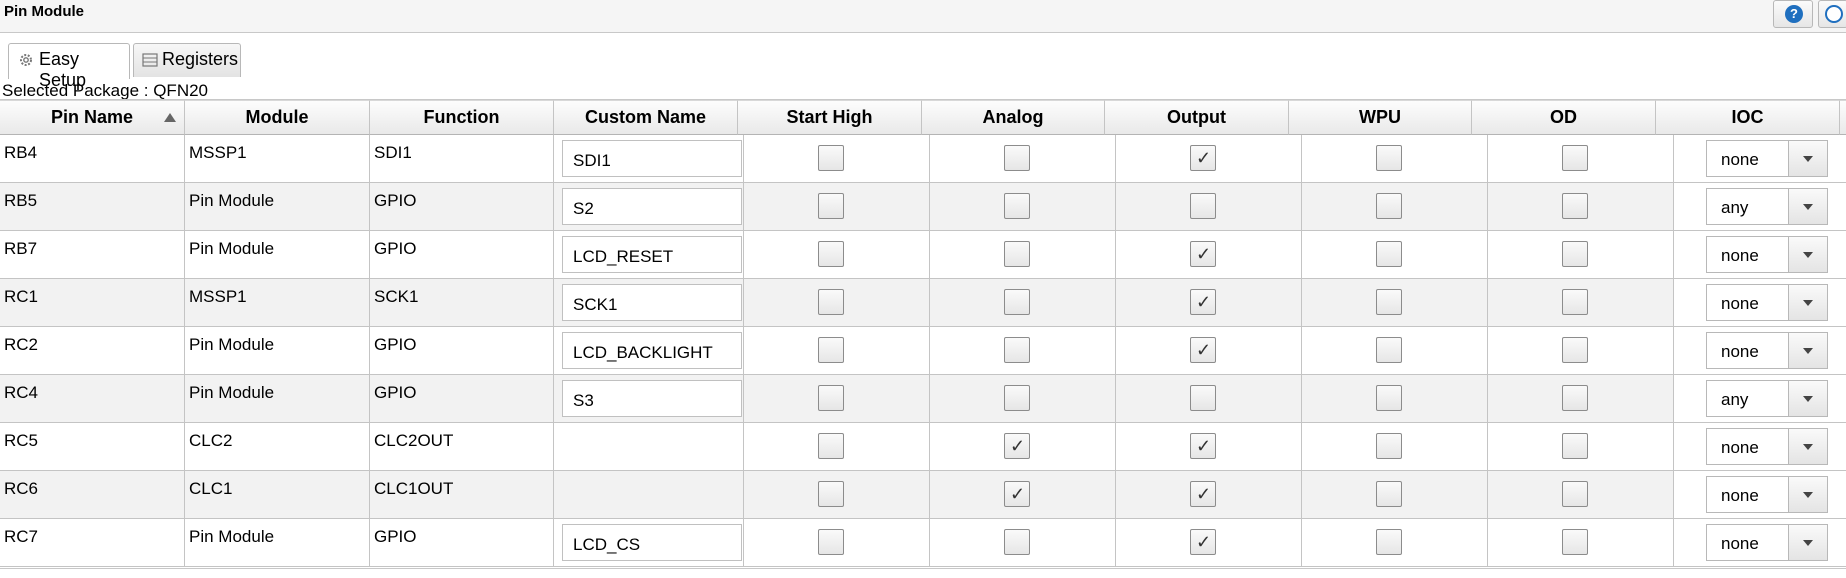 This screenshot has height=578, width=1846. Describe the element at coordinates (69, 66) in the screenshot. I see `tab-easy-setup: Easy Setup` at that location.